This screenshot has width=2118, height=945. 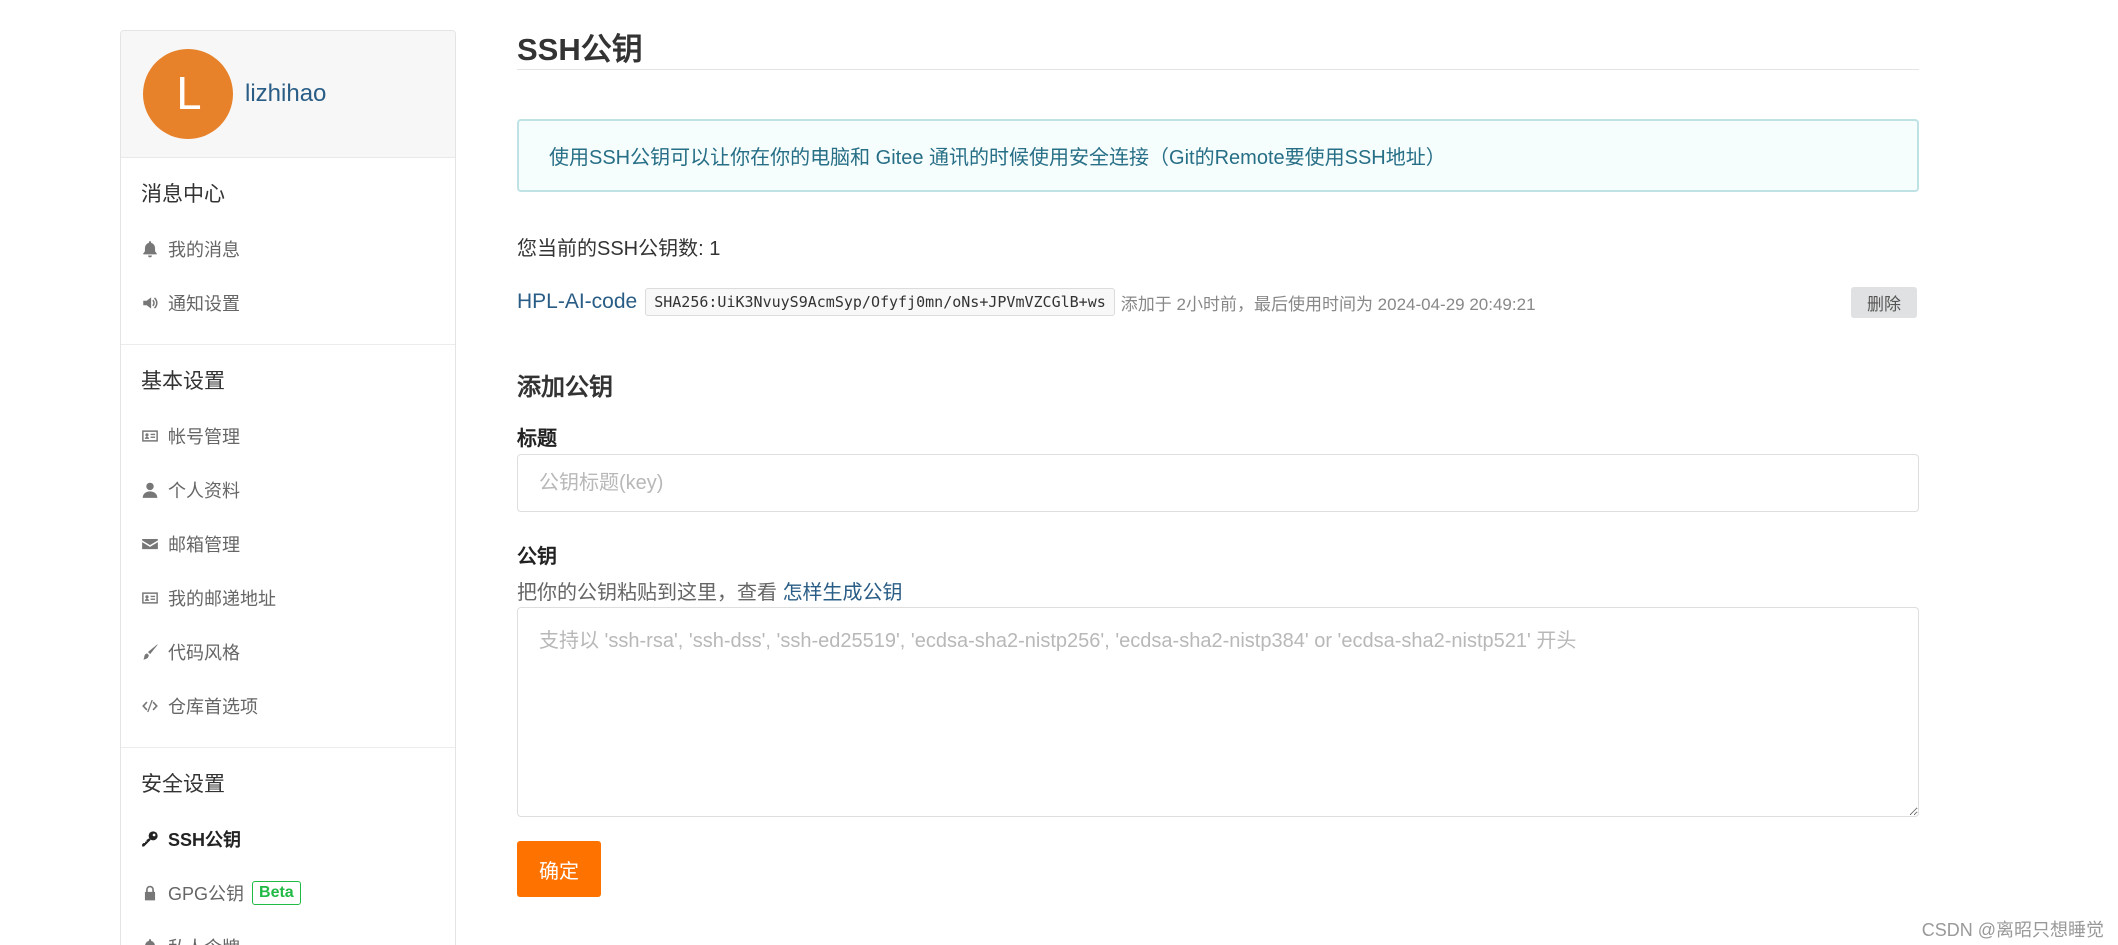 What do you see at coordinates (577, 302) in the screenshot?
I see `ssh-key-name-link: HPL-AI-code` at bounding box center [577, 302].